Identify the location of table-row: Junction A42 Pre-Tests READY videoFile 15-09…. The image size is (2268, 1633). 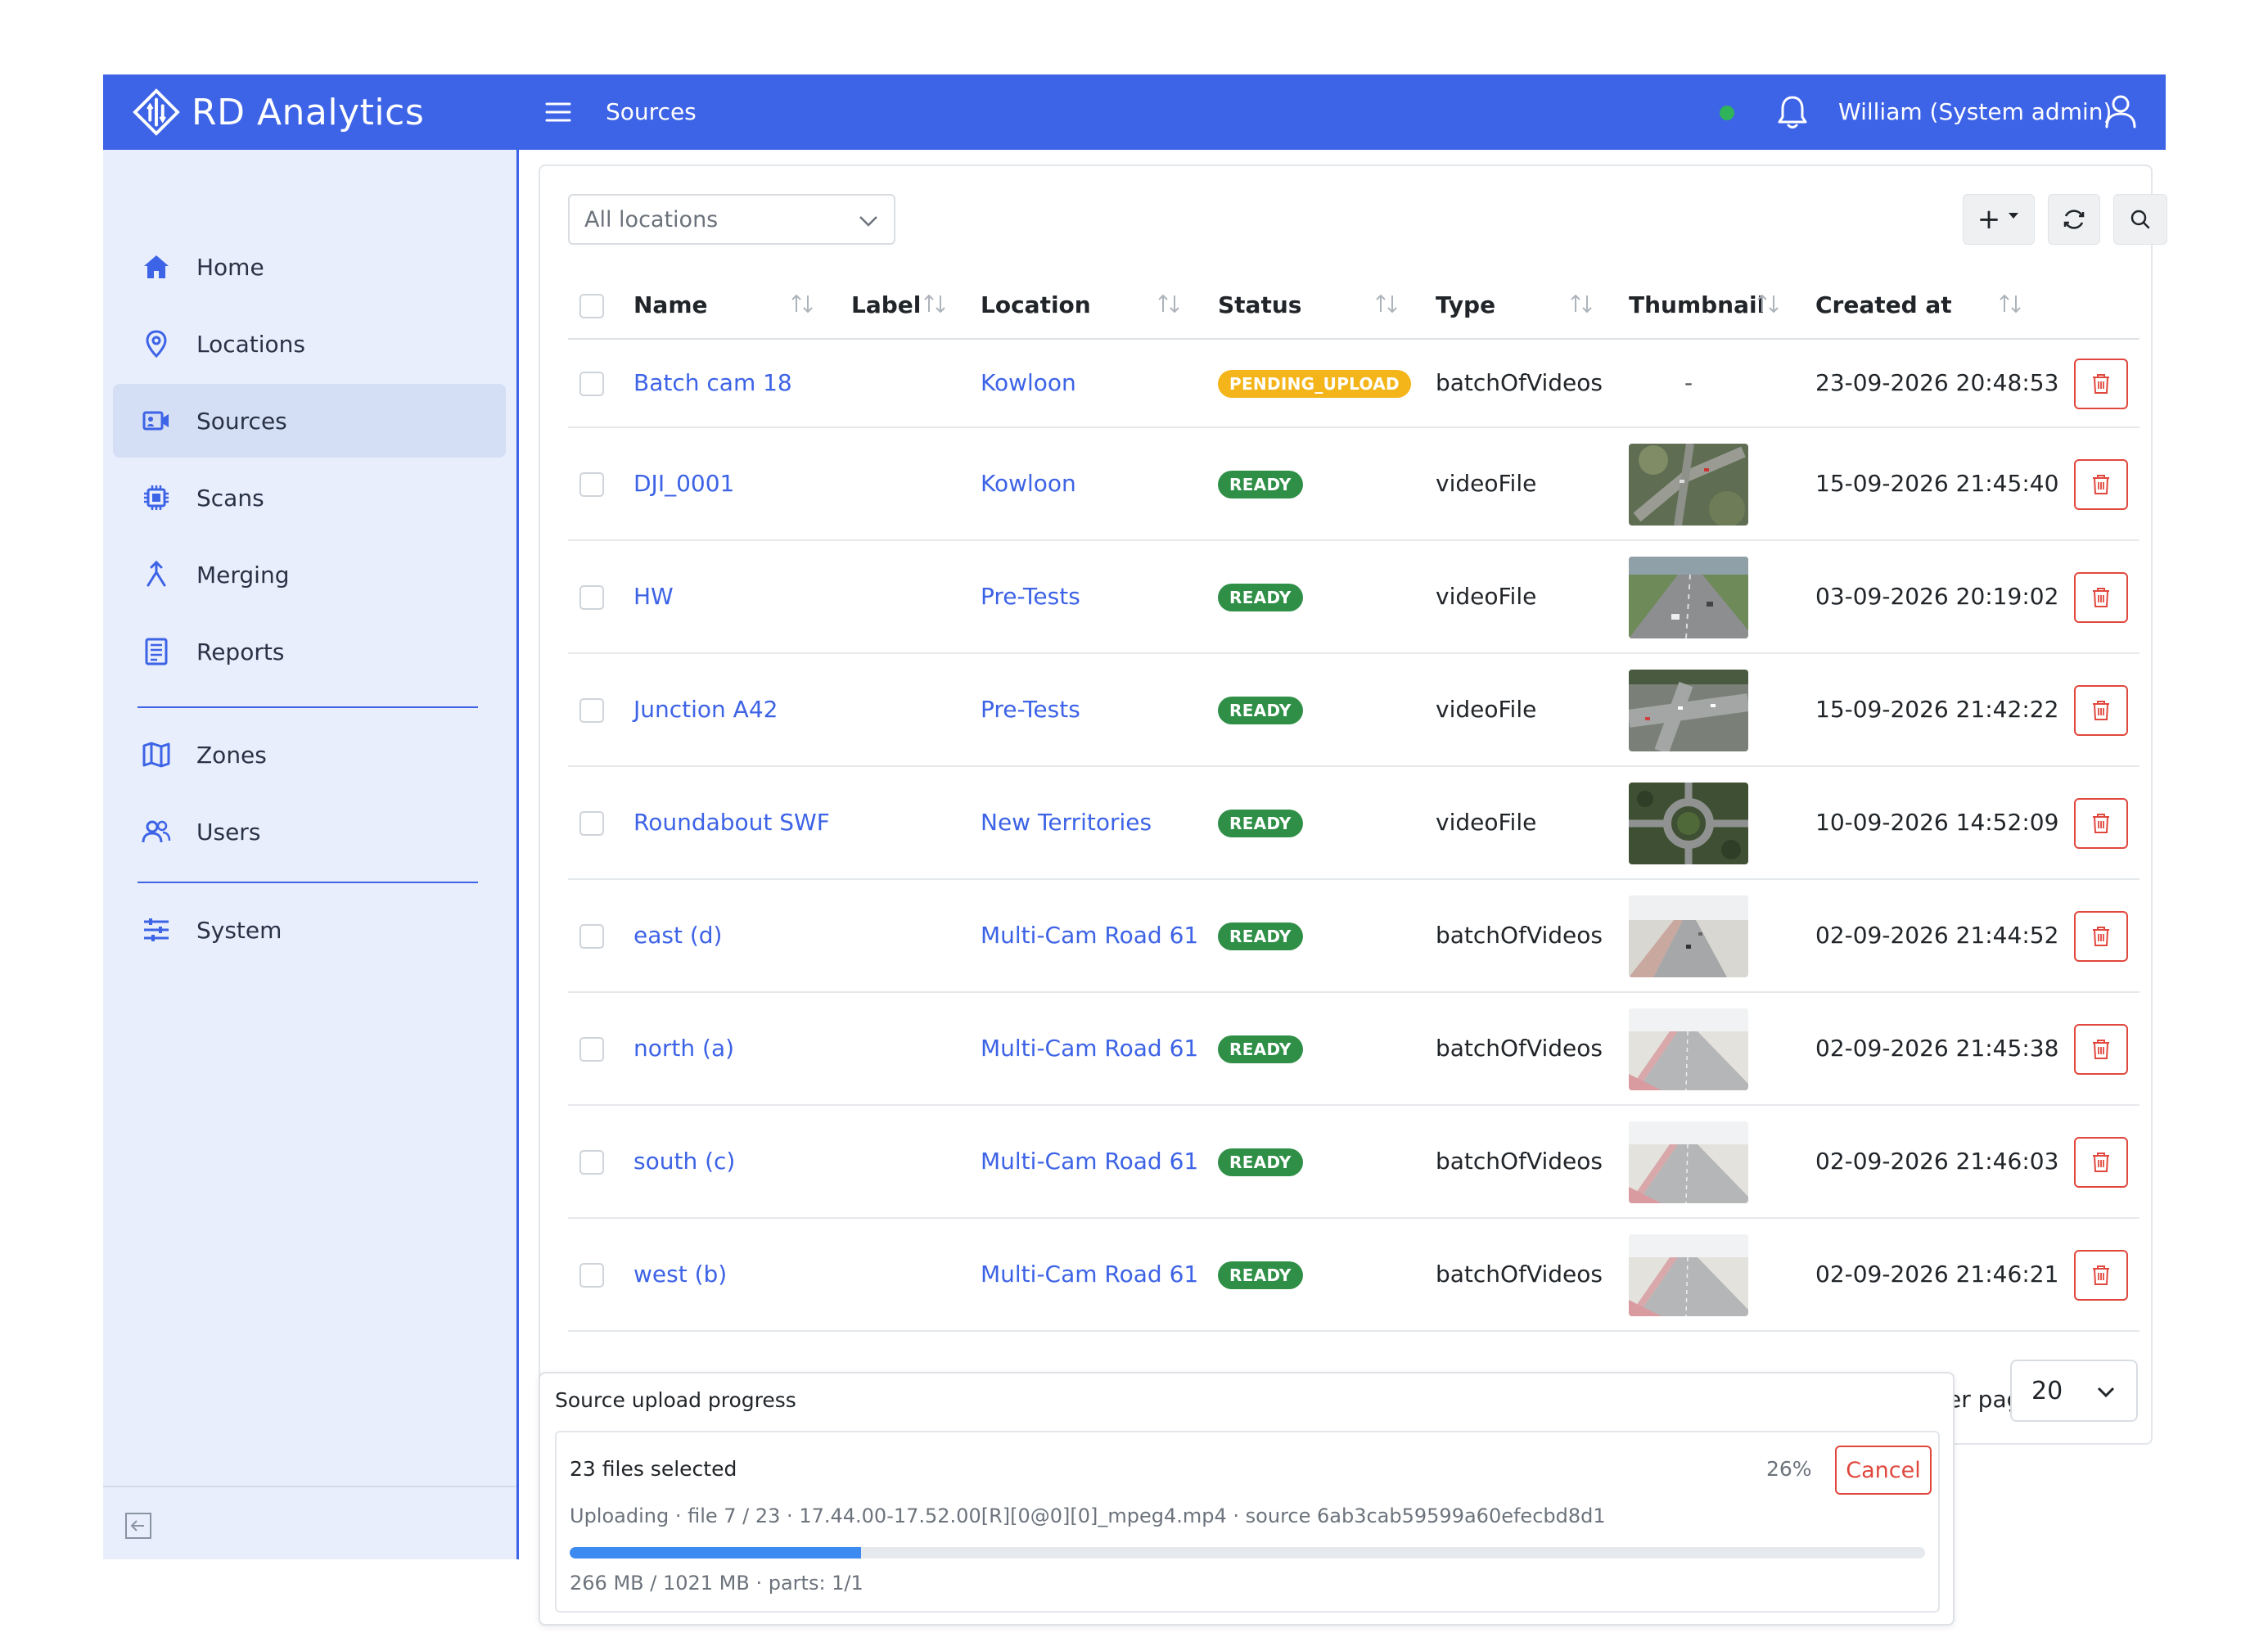
(1353, 710).